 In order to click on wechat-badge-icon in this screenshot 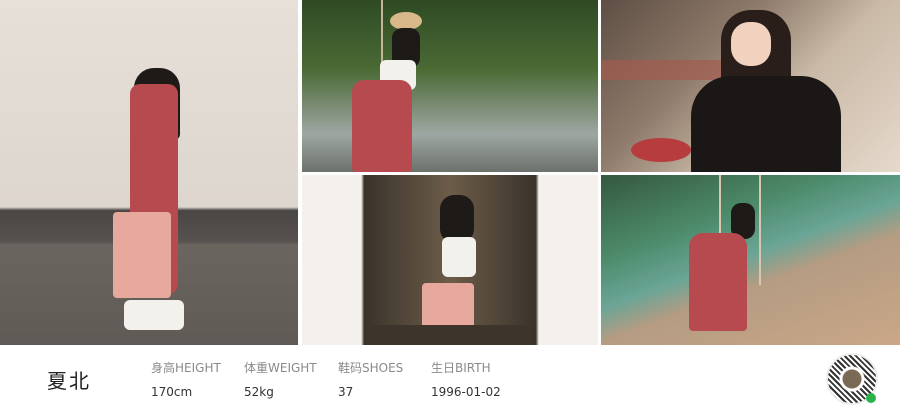, I will do `click(871, 398)`.